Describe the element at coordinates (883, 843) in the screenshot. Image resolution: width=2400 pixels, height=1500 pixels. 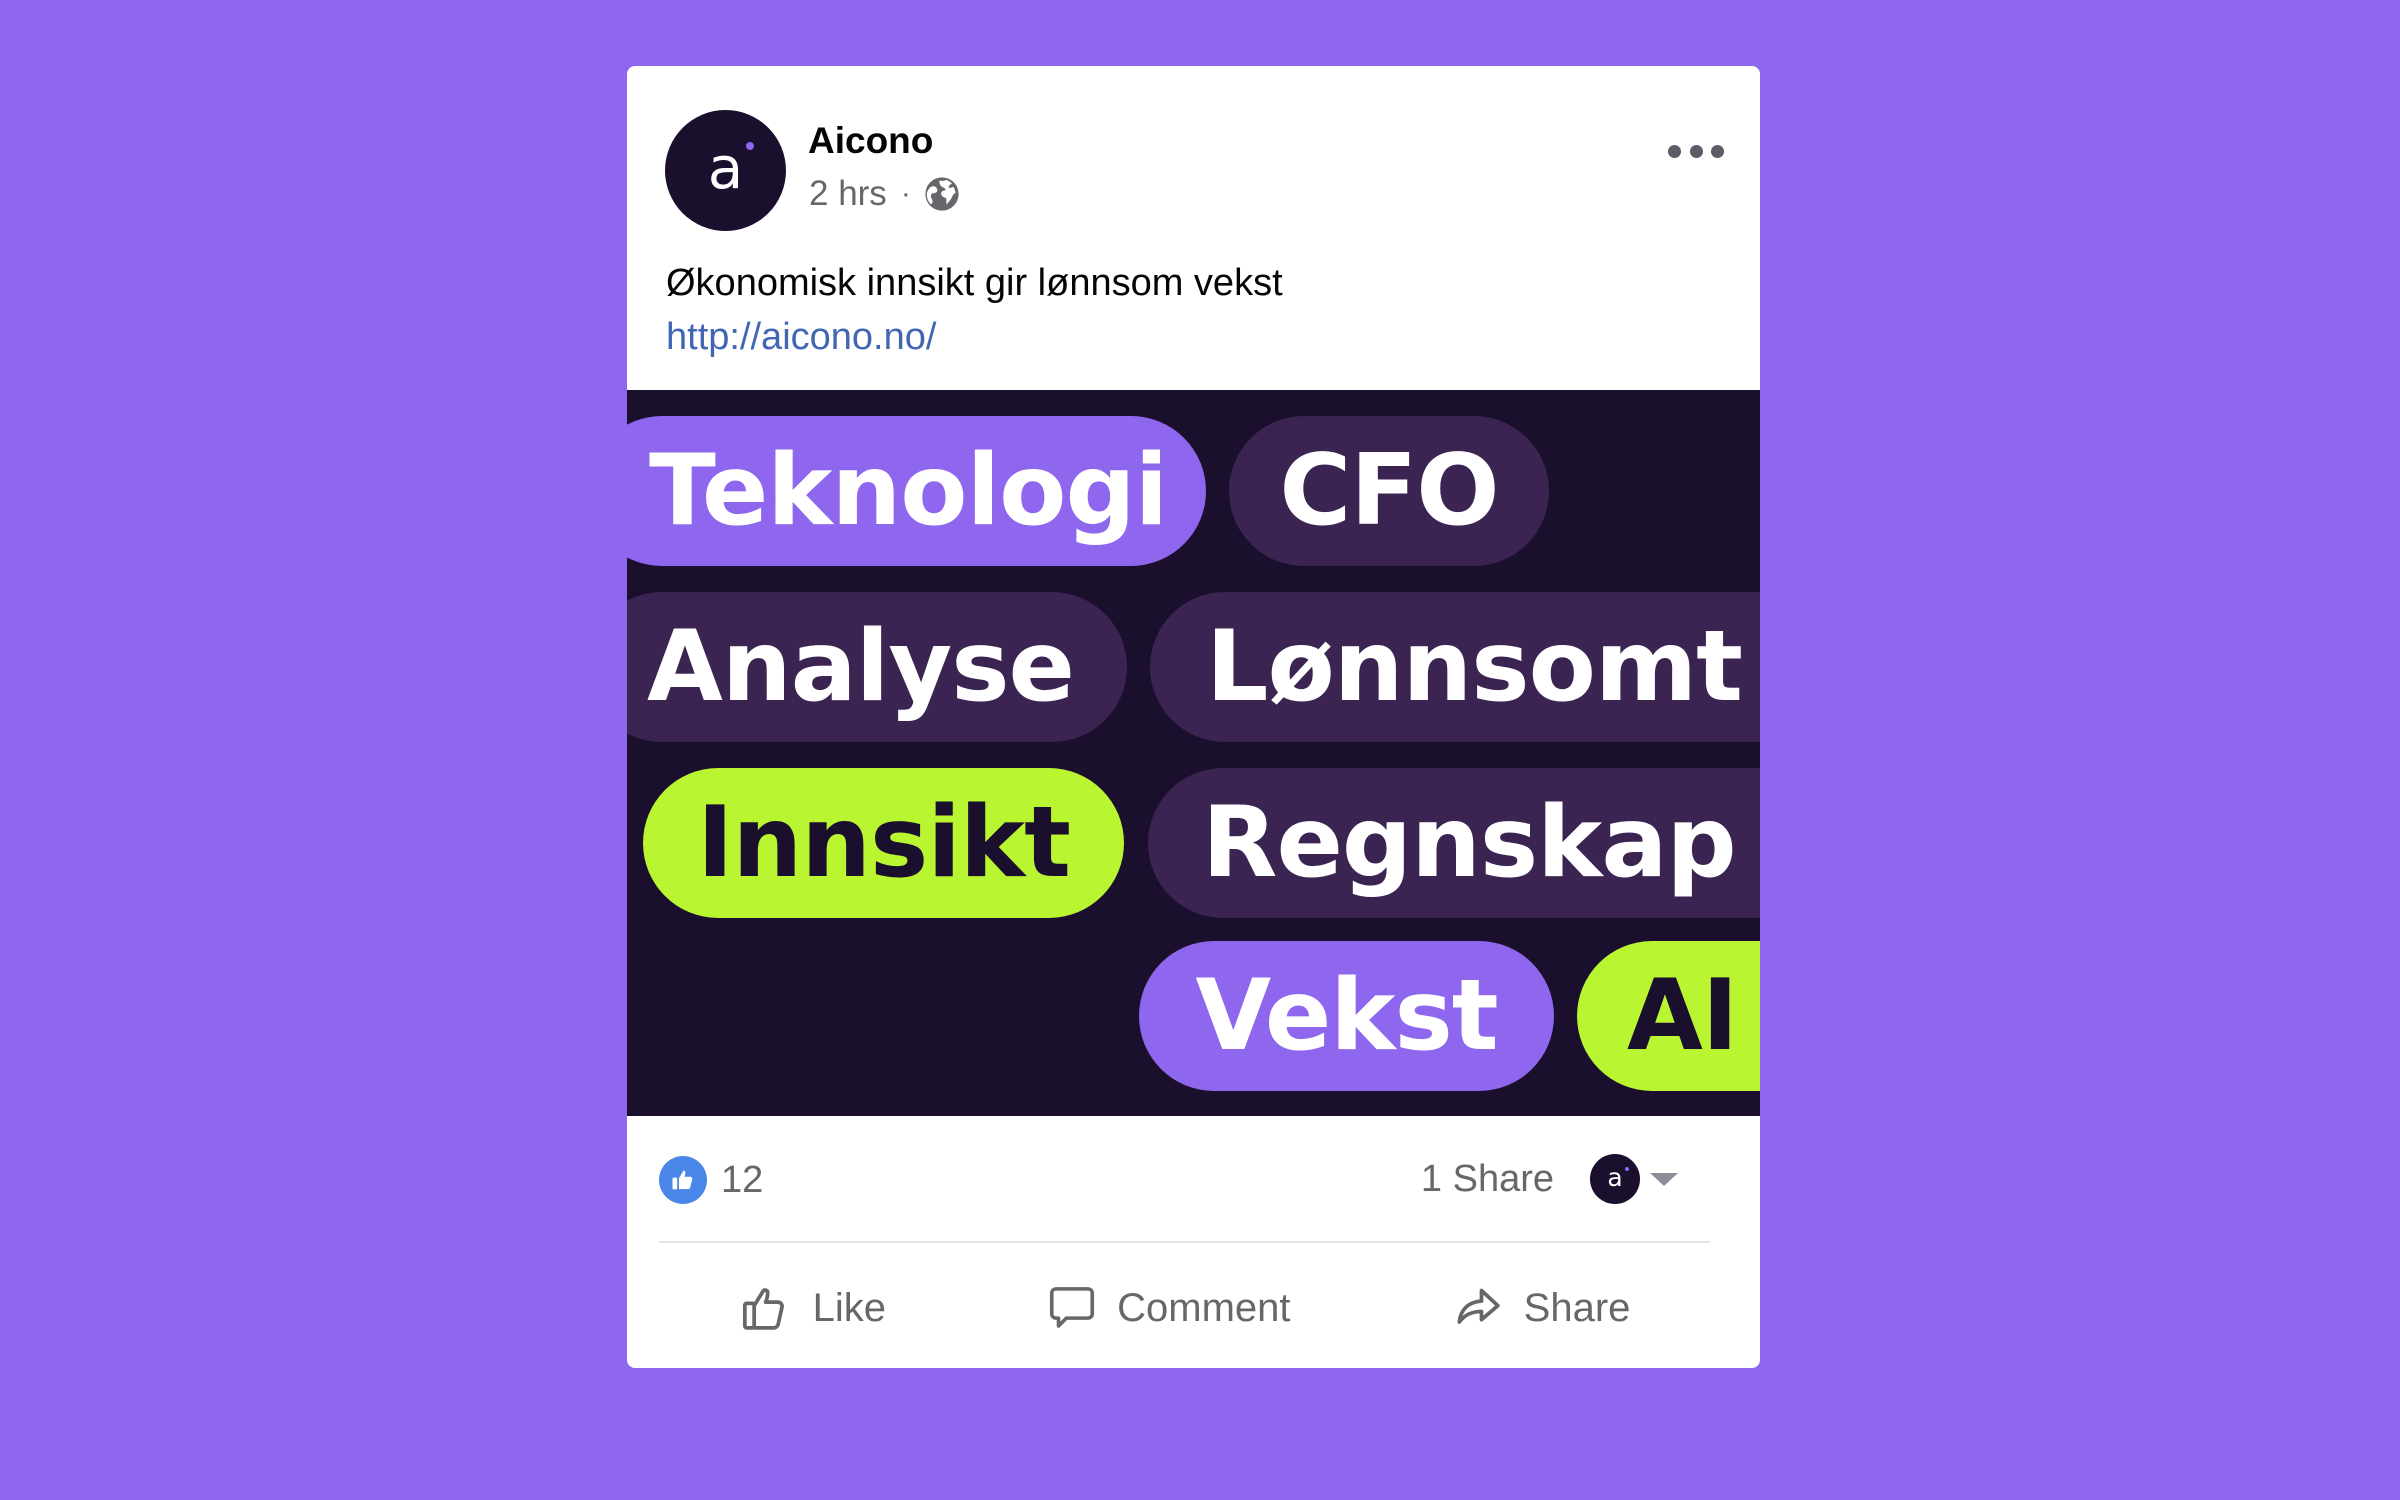
I see `image-pill-innsikt: Innsikt` at that location.